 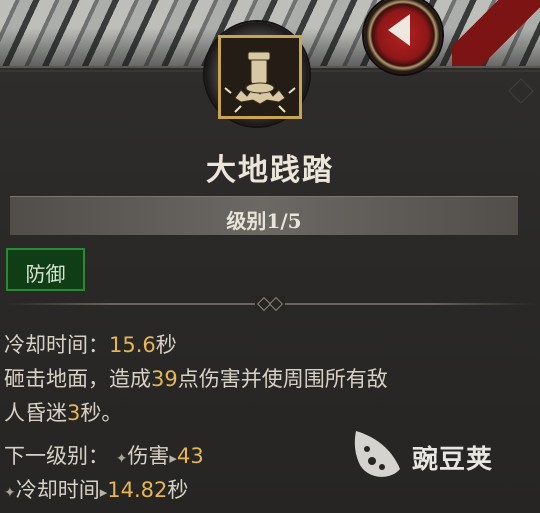 What do you see at coordinates (164, 379) in the screenshot?
I see `damage-amount: 39` at bounding box center [164, 379].